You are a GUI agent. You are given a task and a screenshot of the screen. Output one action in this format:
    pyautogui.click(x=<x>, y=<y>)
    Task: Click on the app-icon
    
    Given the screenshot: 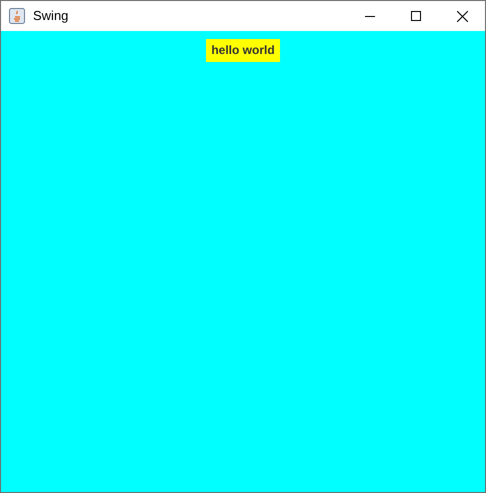 What is the action you would take?
    pyautogui.click(x=17, y=16)
    